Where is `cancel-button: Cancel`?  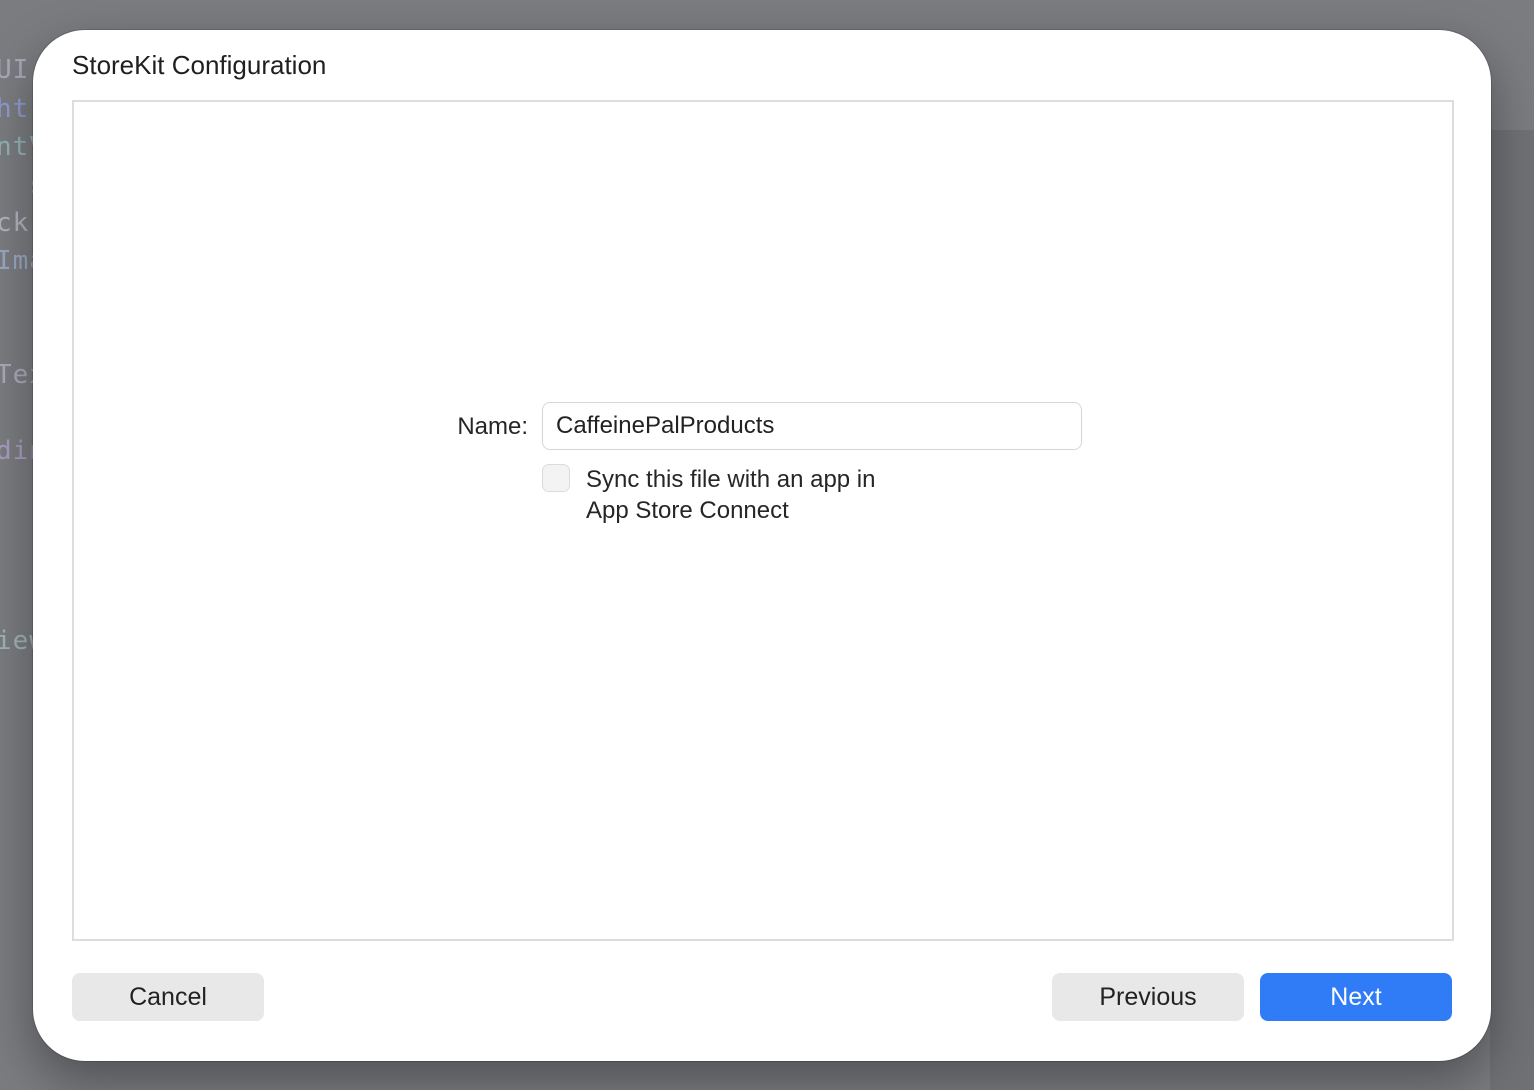 cancel-button: Cancel is located at coordinates (168, 997).